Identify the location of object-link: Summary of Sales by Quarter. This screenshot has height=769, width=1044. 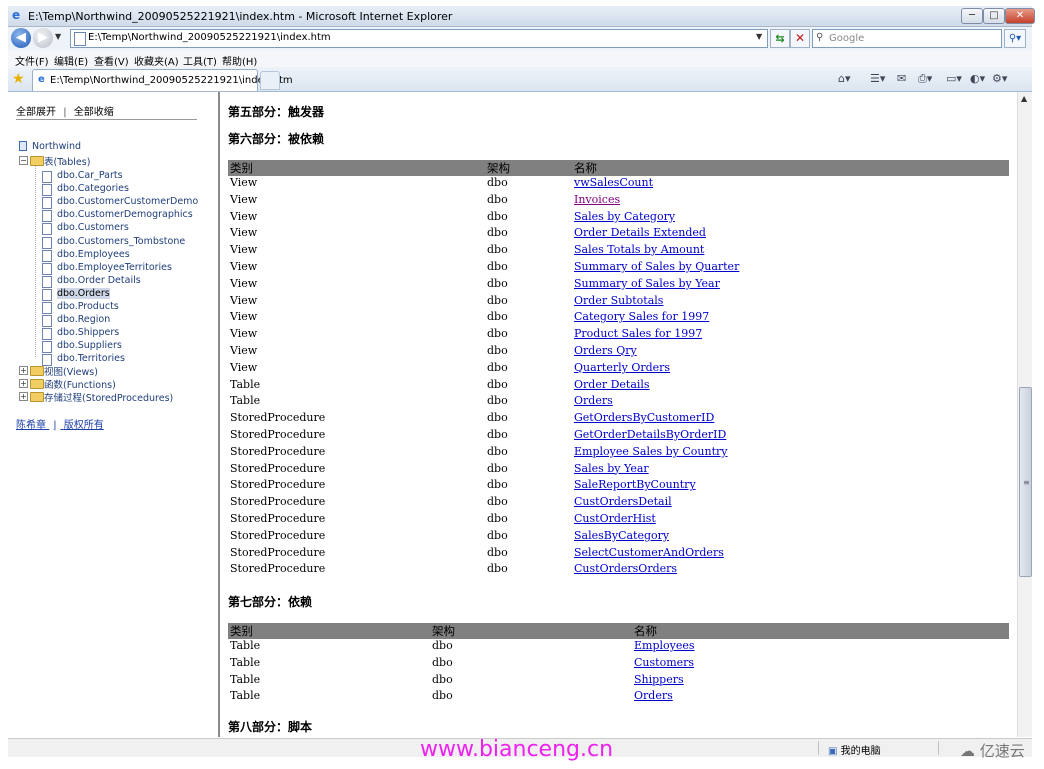
(656, 266).